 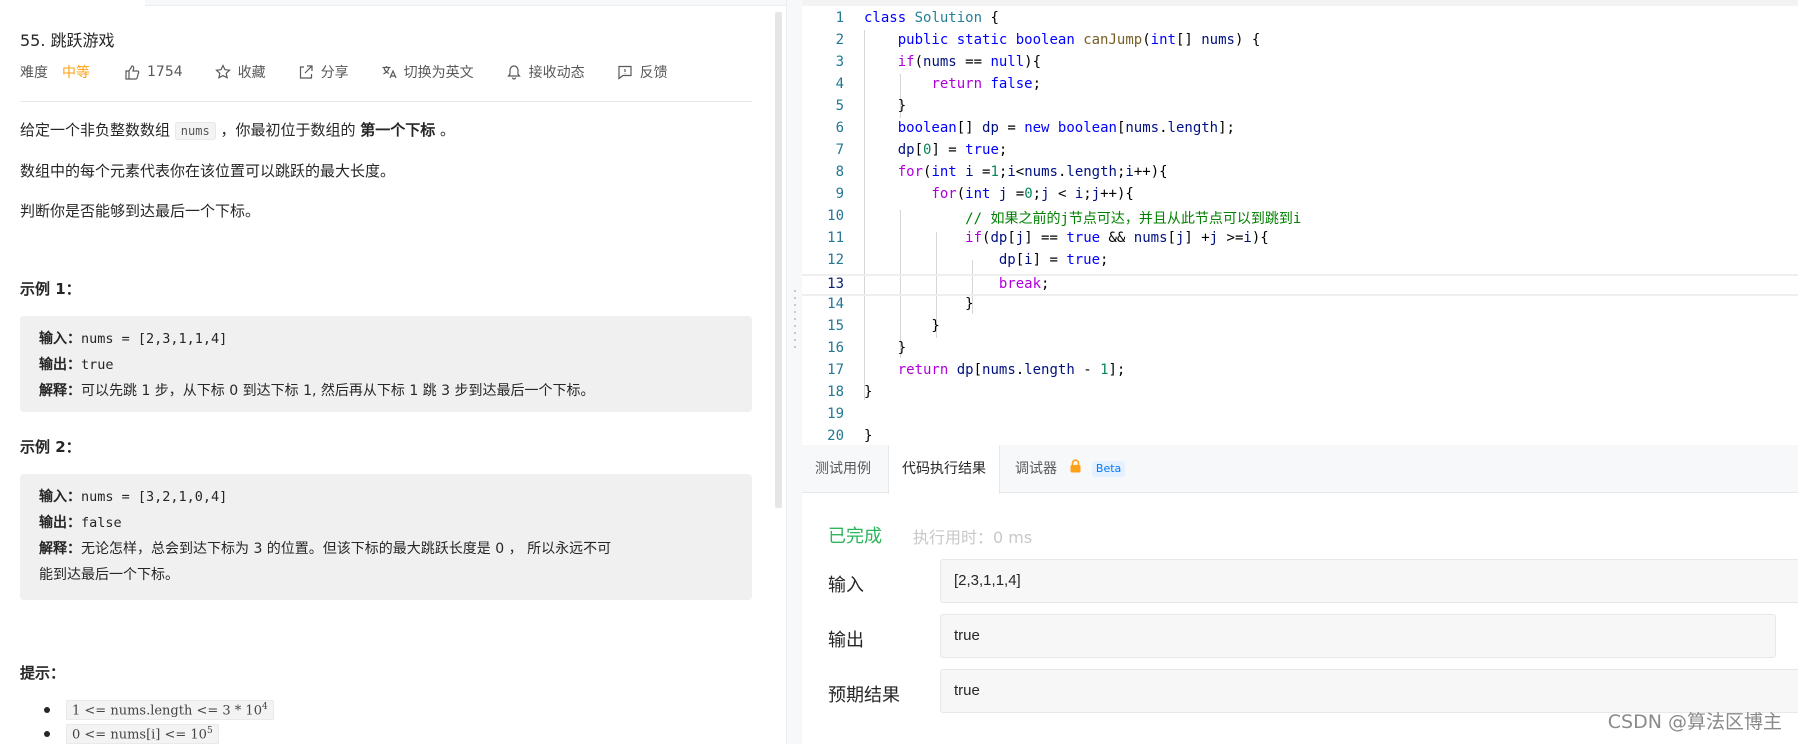 I want to click on code-line: 11 if(dp[j] == true && nums[j] +j >=i){, so click(x=1300, y=241).